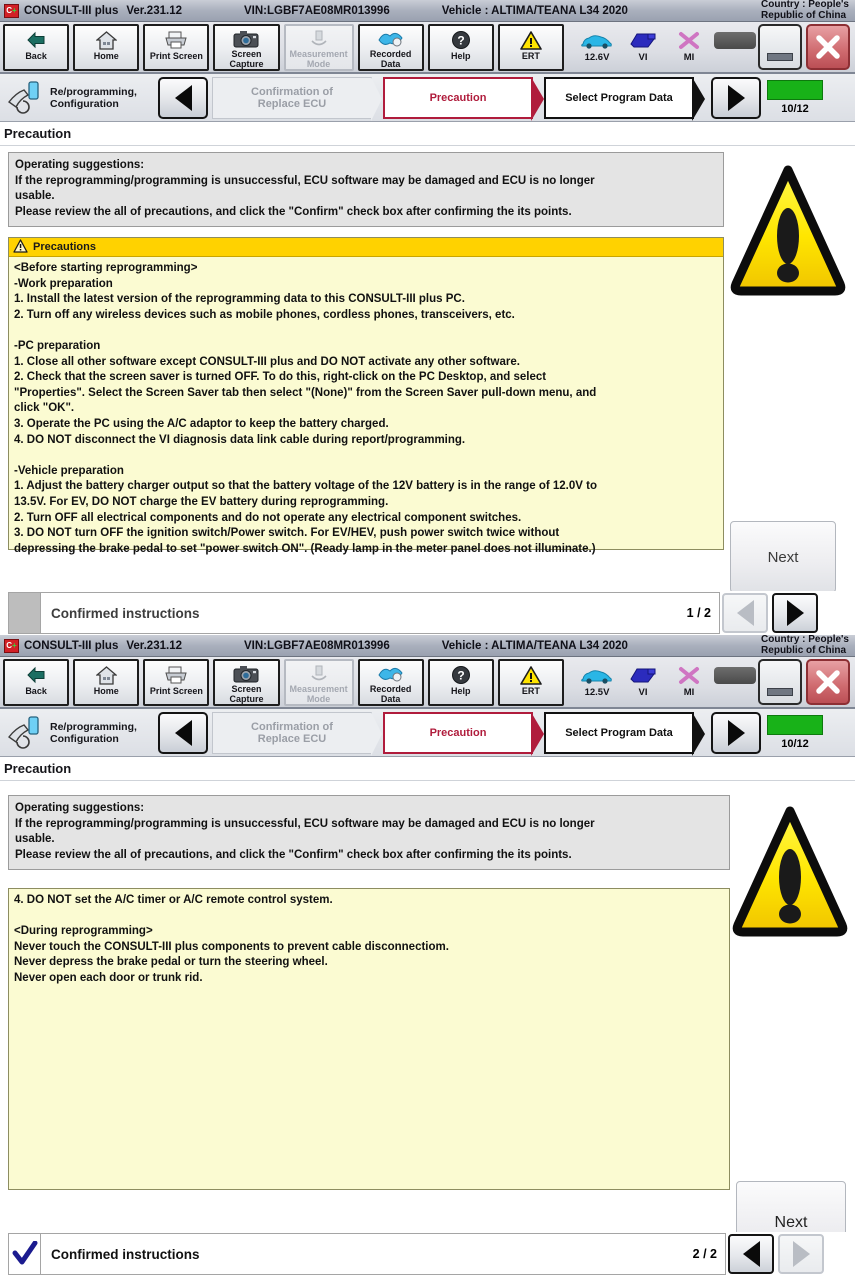  I want to click on help-icon: ?, so click(461, 675).